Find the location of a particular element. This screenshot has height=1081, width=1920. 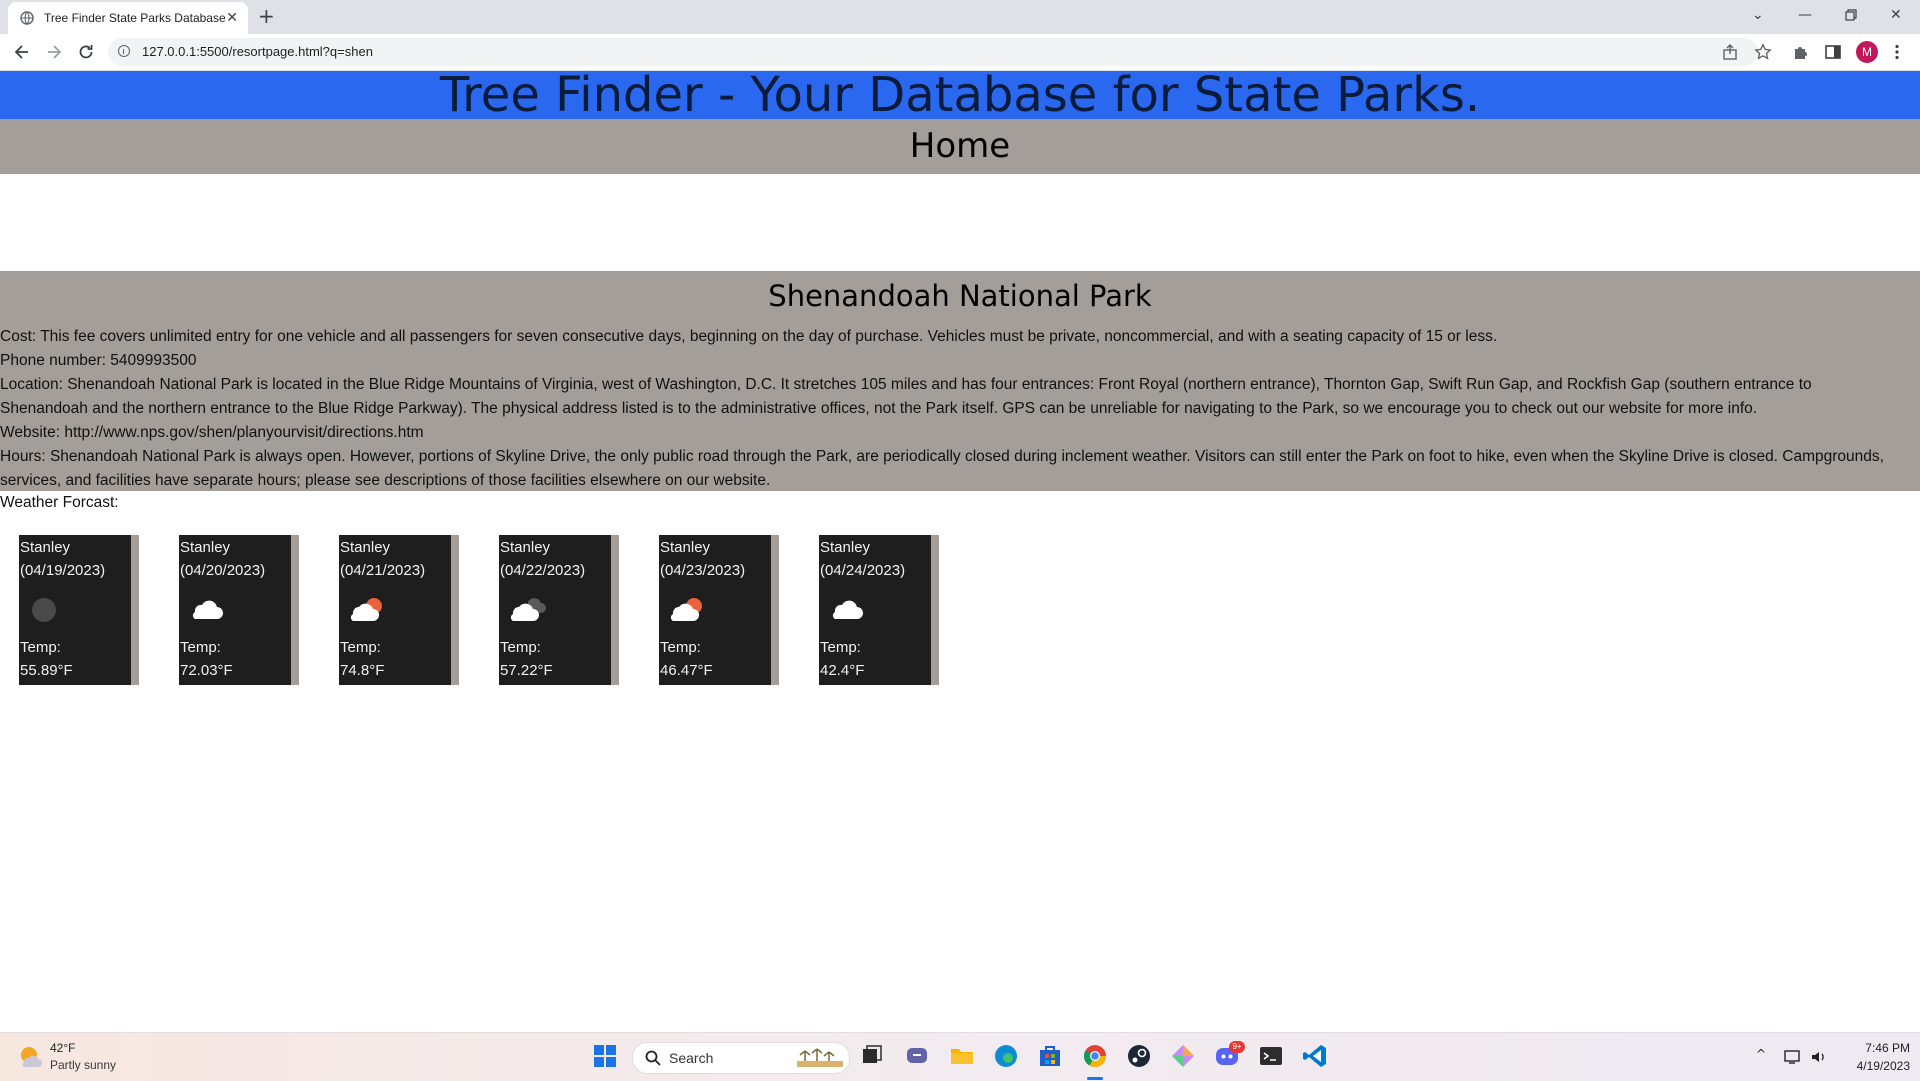

forecast-temp: 42.4°F is located at coordinates (842, 670).